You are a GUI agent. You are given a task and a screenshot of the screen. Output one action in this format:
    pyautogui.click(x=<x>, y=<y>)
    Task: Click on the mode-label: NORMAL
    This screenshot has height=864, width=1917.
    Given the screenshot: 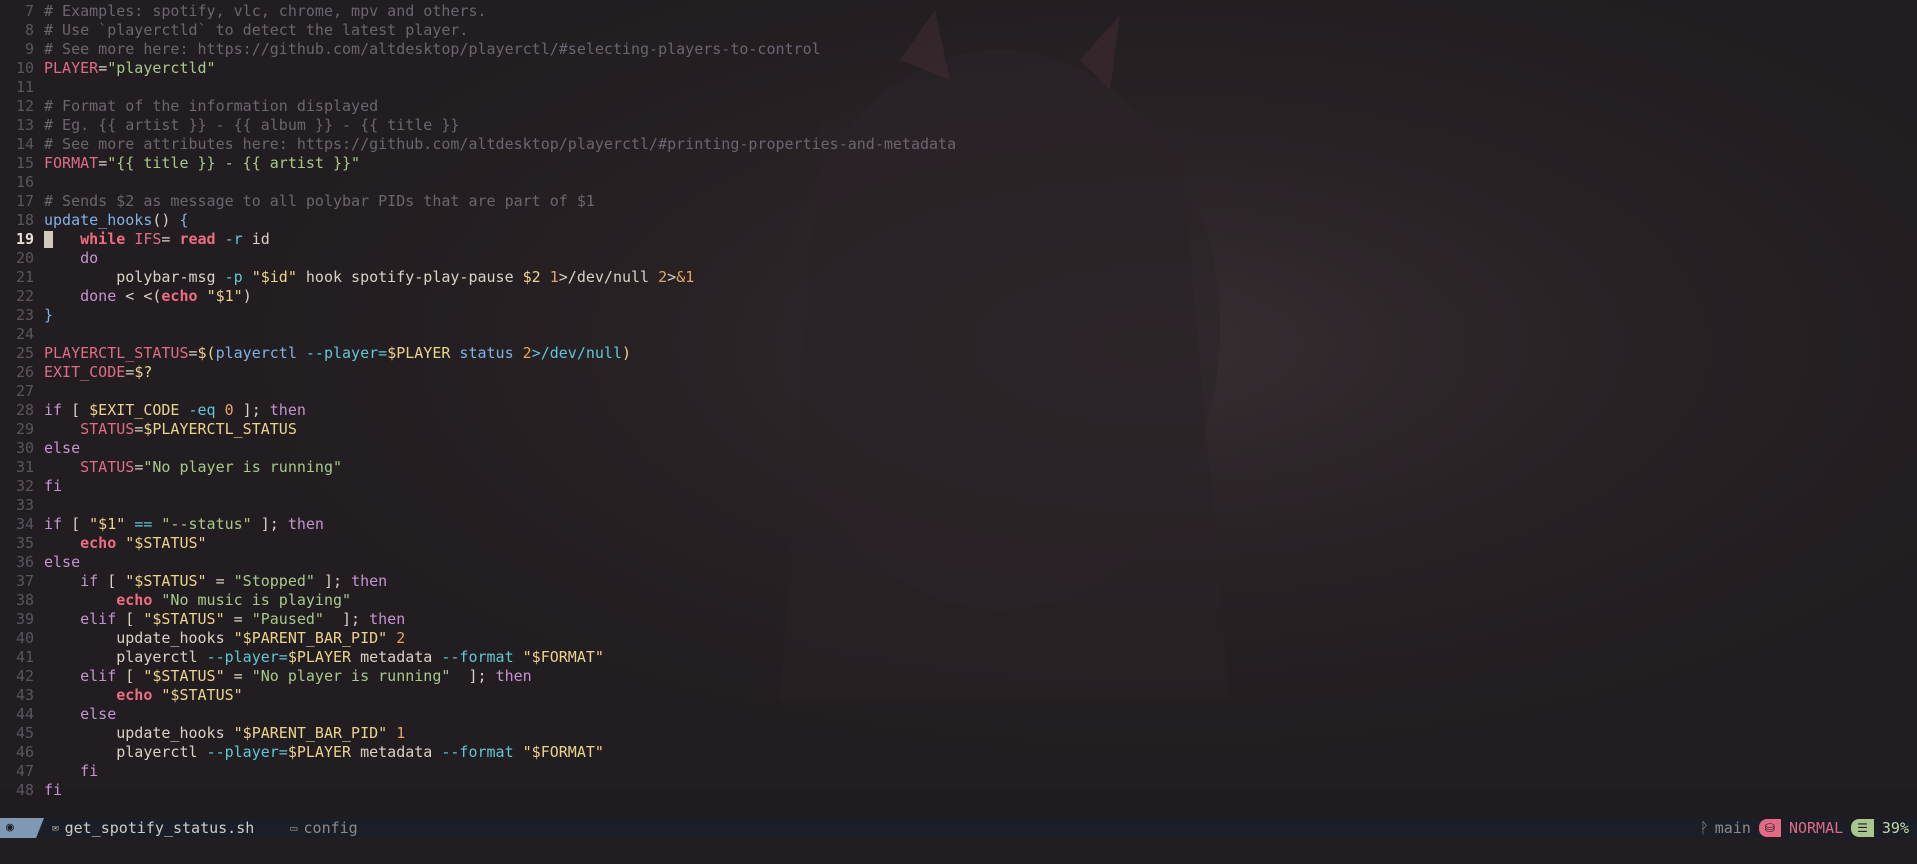 What is the action you would take?
    pyautogui.click(x=1816, y=828)
    